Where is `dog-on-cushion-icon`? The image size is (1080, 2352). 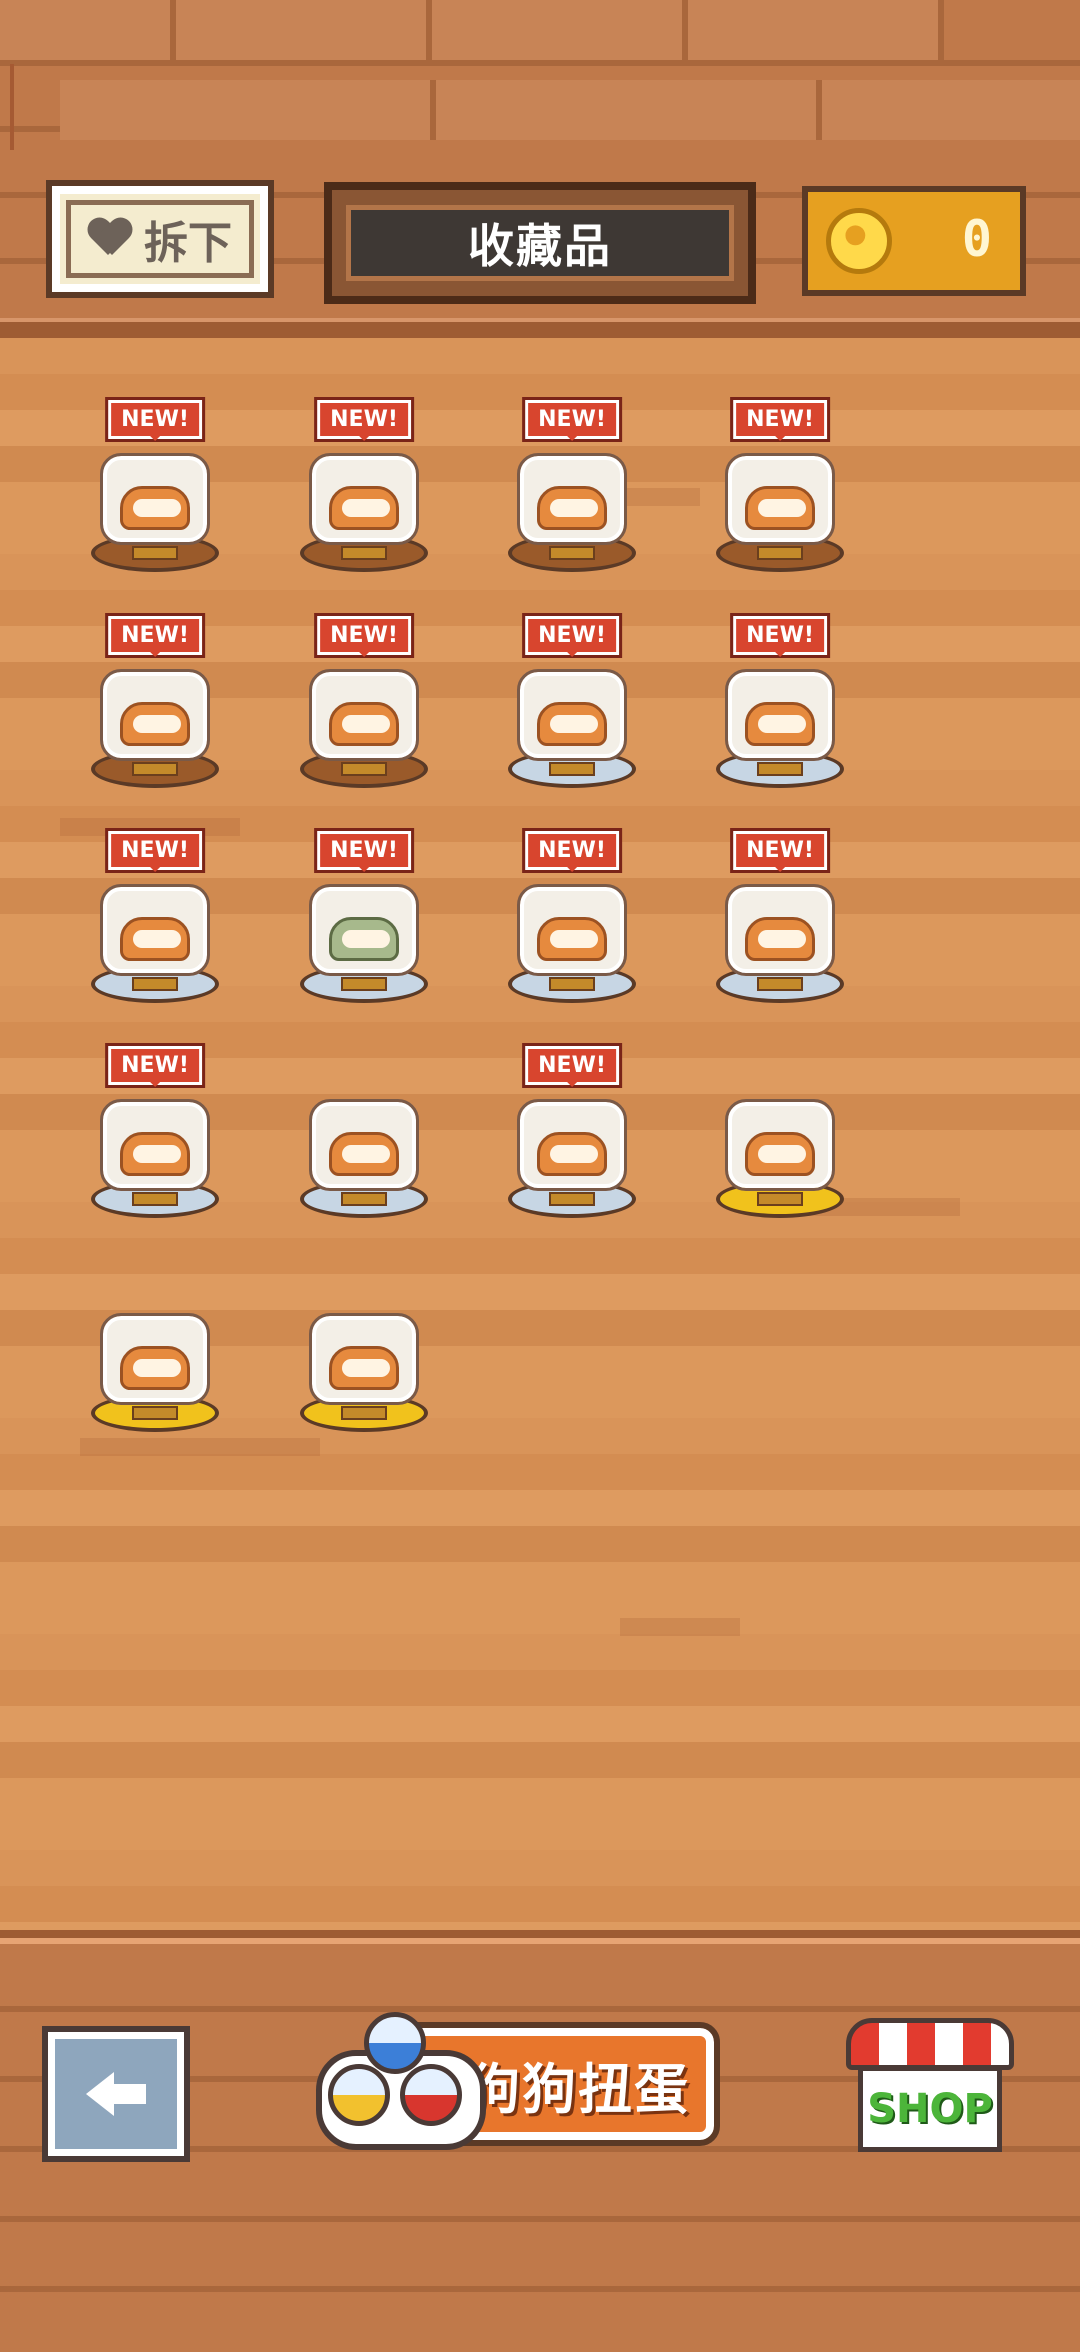 dog-on-cushion-icon is located at coordinates (364, 1359).